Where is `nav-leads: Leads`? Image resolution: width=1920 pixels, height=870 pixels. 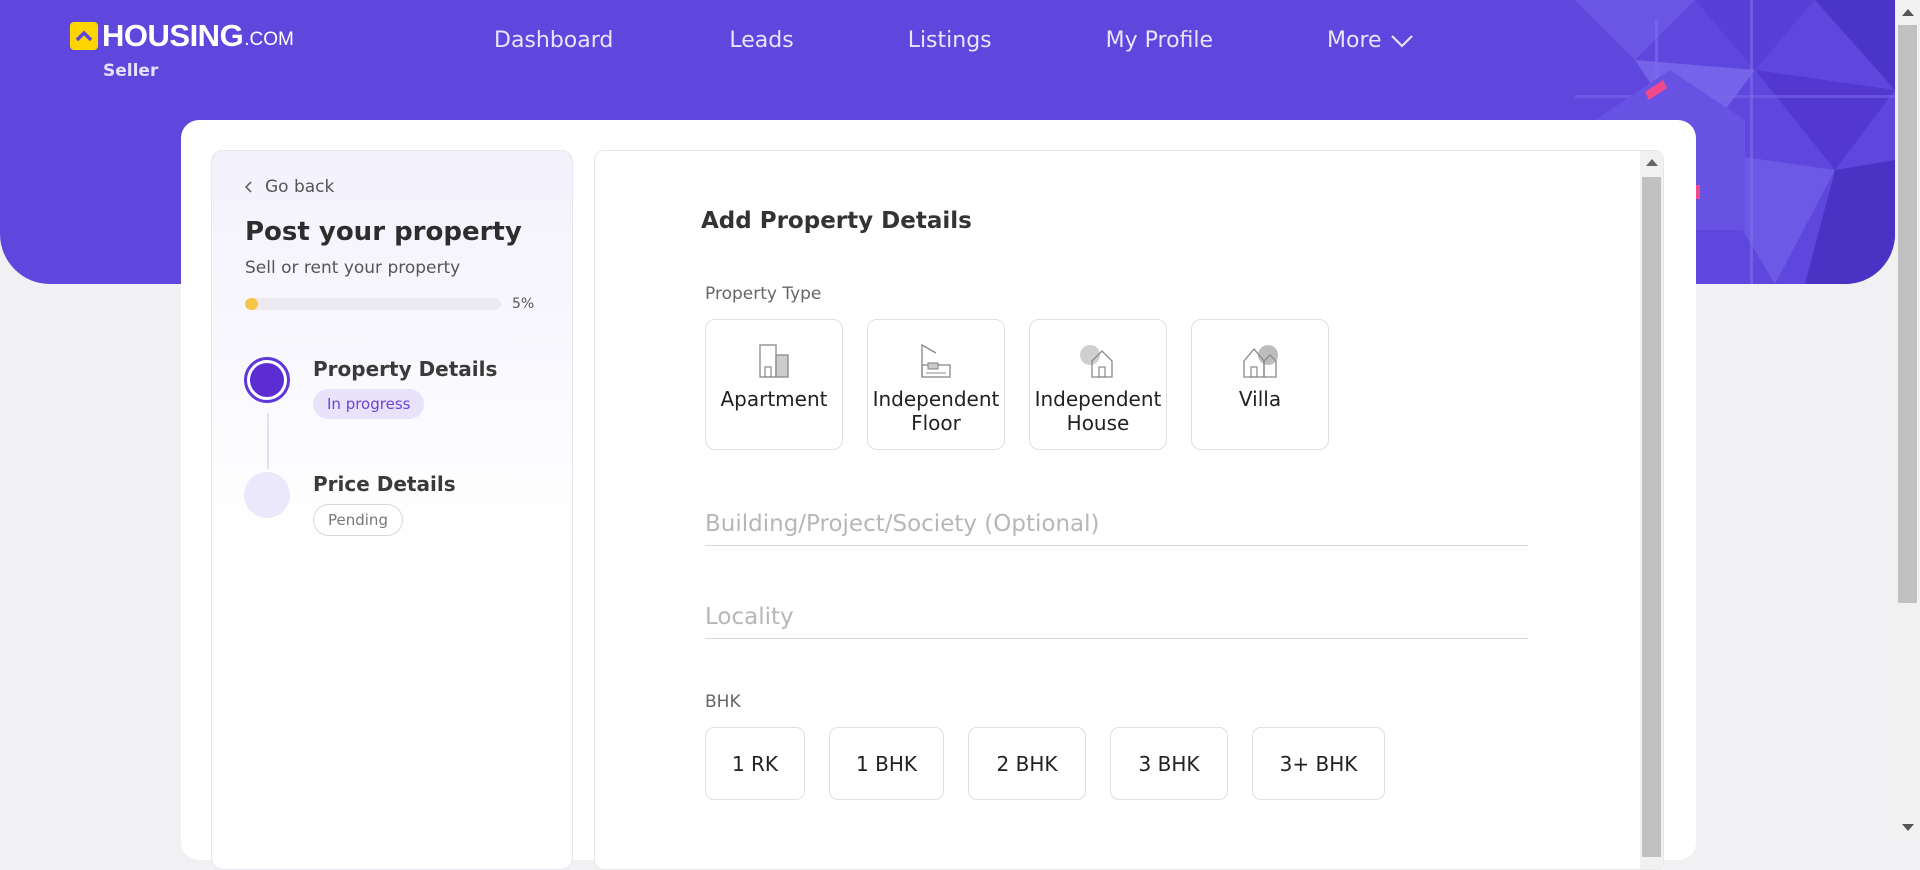 nav-leads: Leads is located at coordinates (761, 40).